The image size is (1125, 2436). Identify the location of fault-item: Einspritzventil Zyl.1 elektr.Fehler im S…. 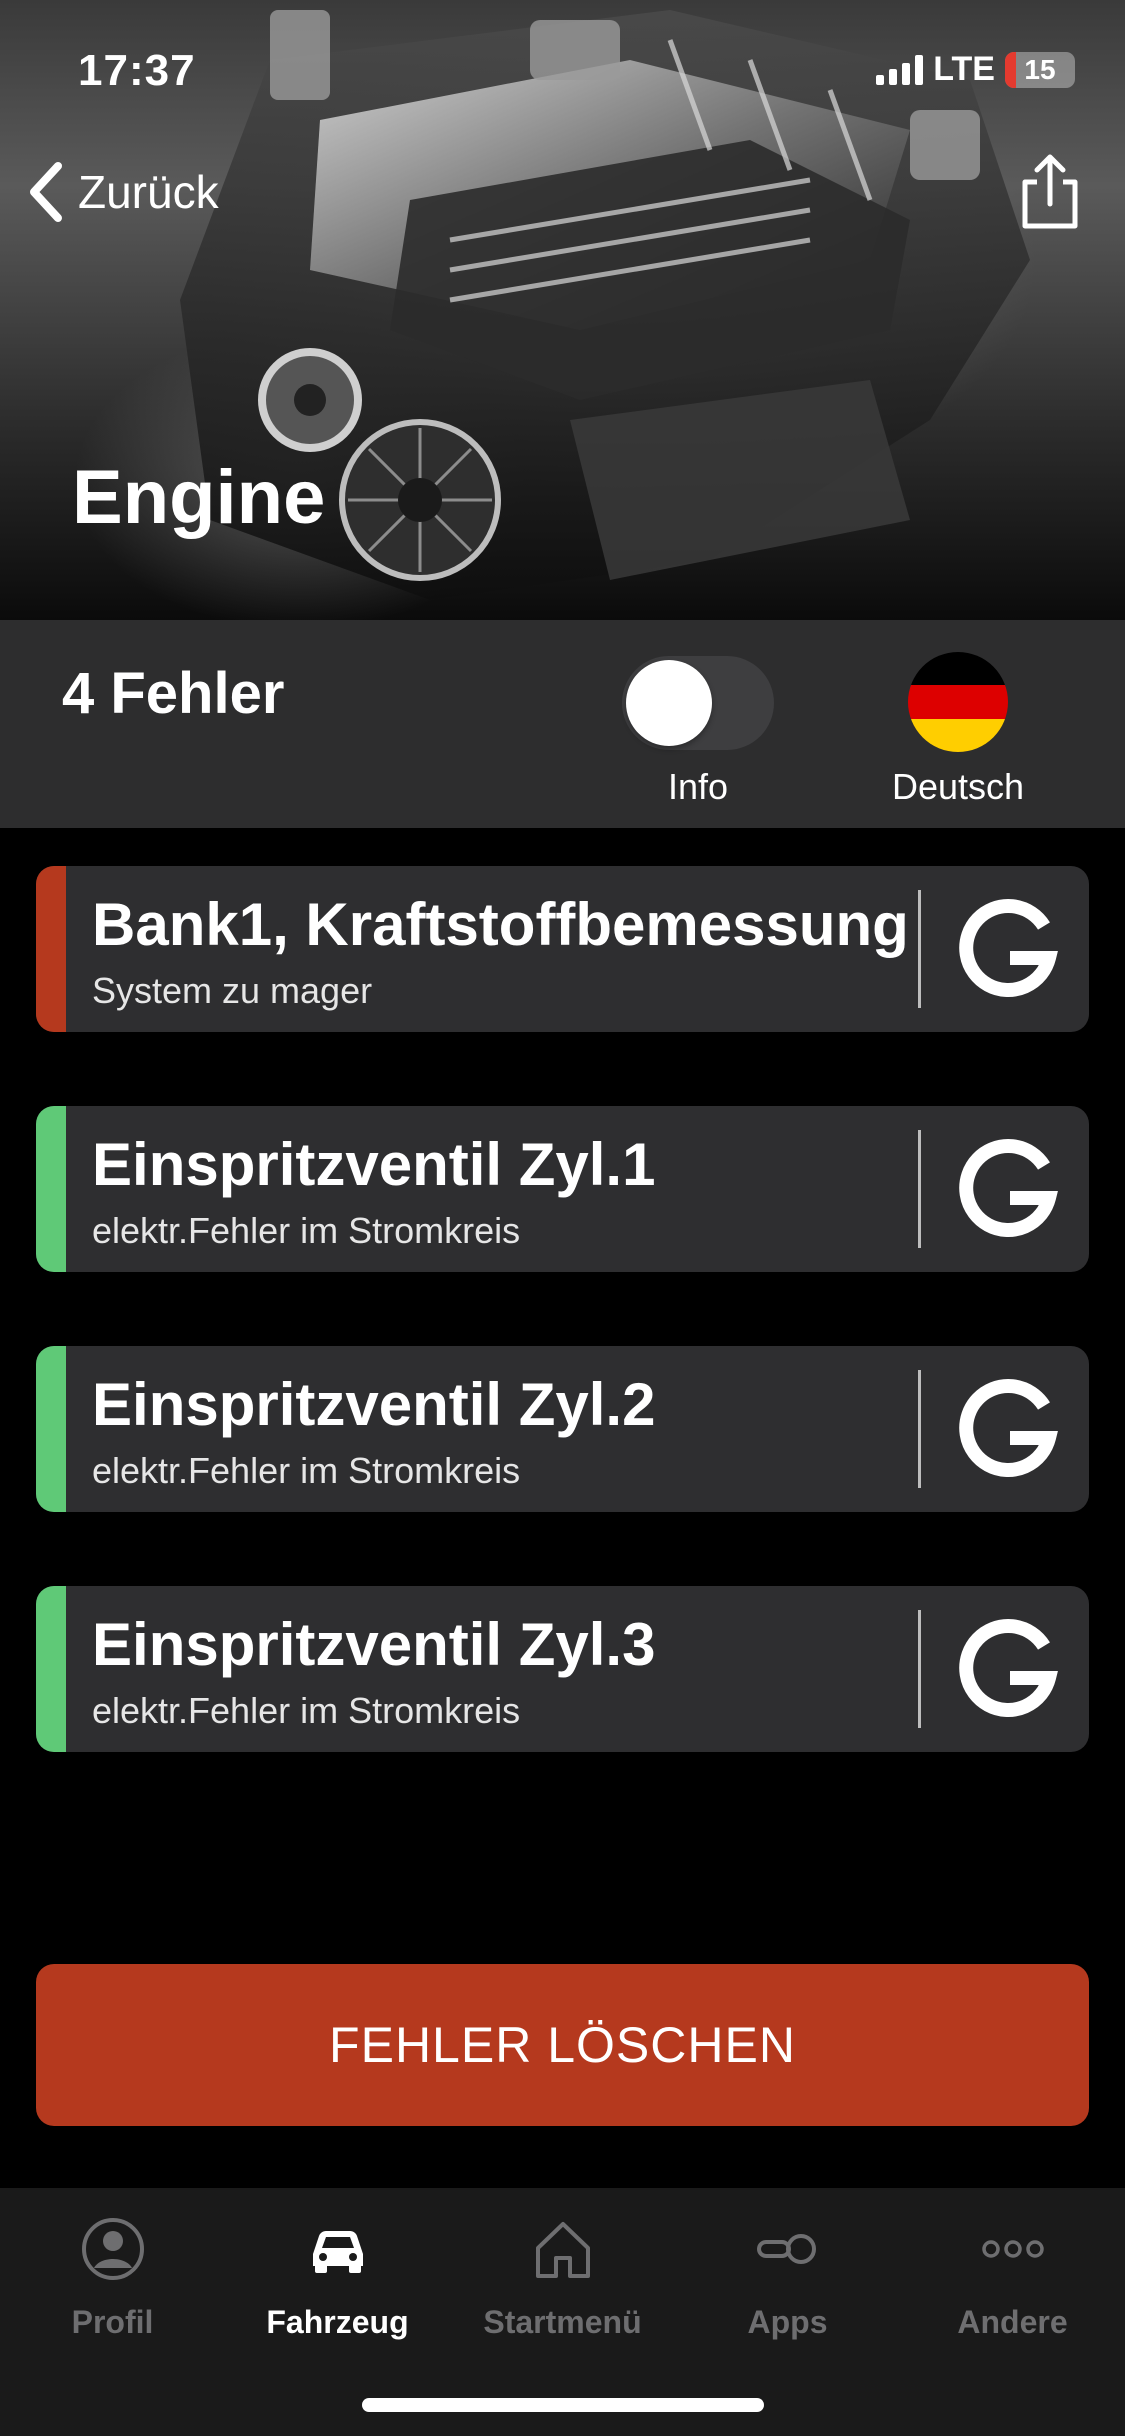
(562, 1189).